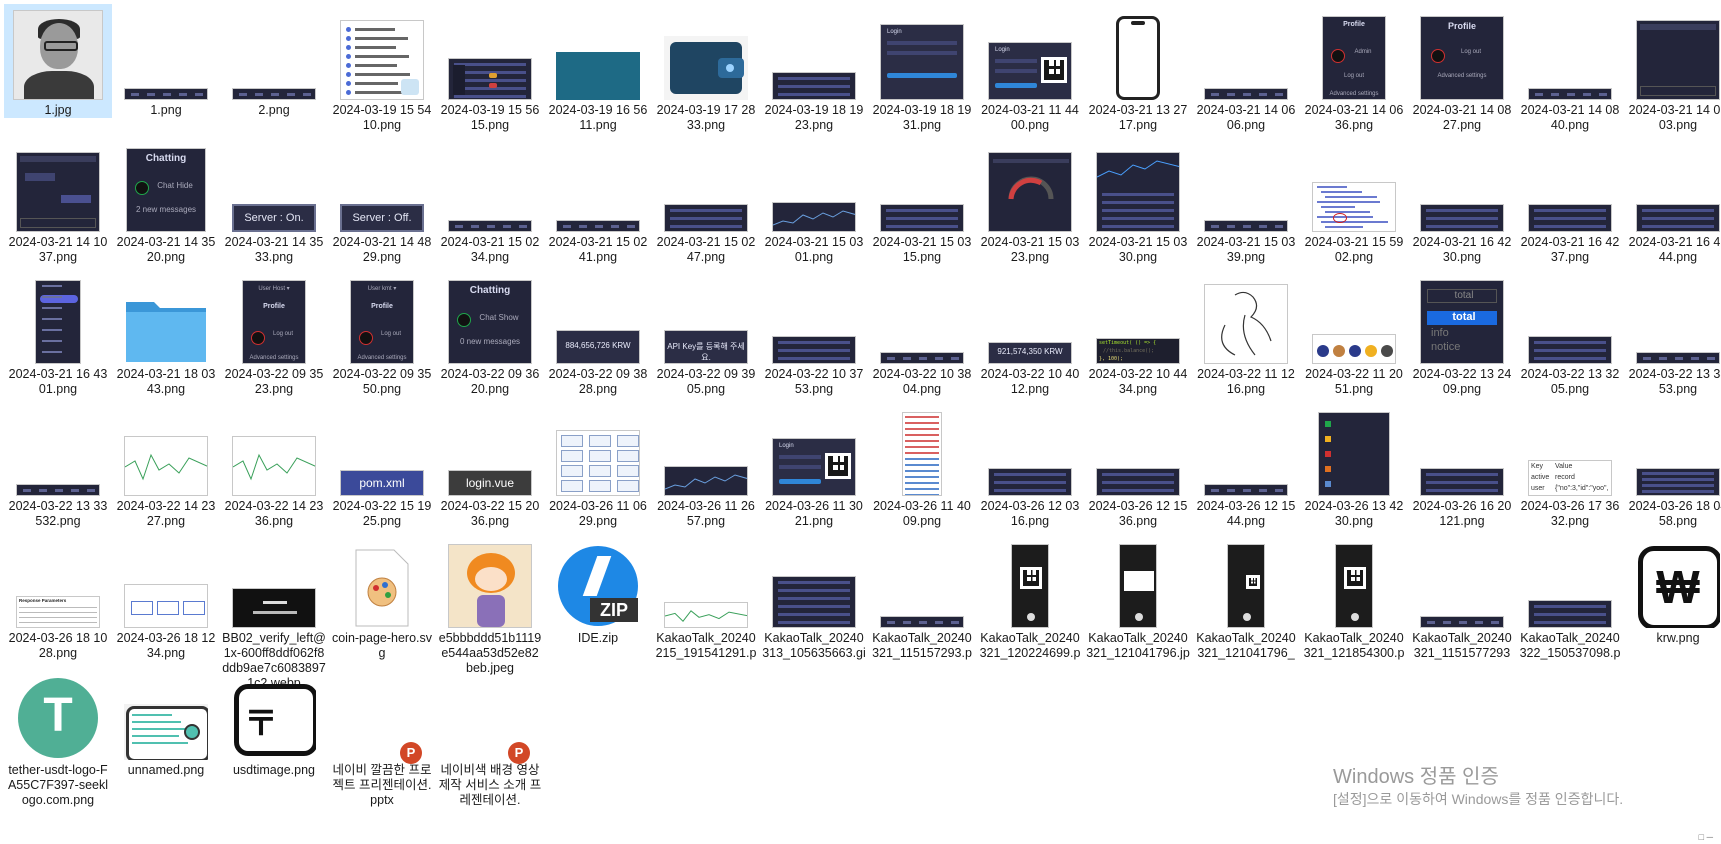  Describe the element at coordinates (922, 464) in the screenshot. I see `file-item: 2024-03-26 11 40 09.png` at that location.